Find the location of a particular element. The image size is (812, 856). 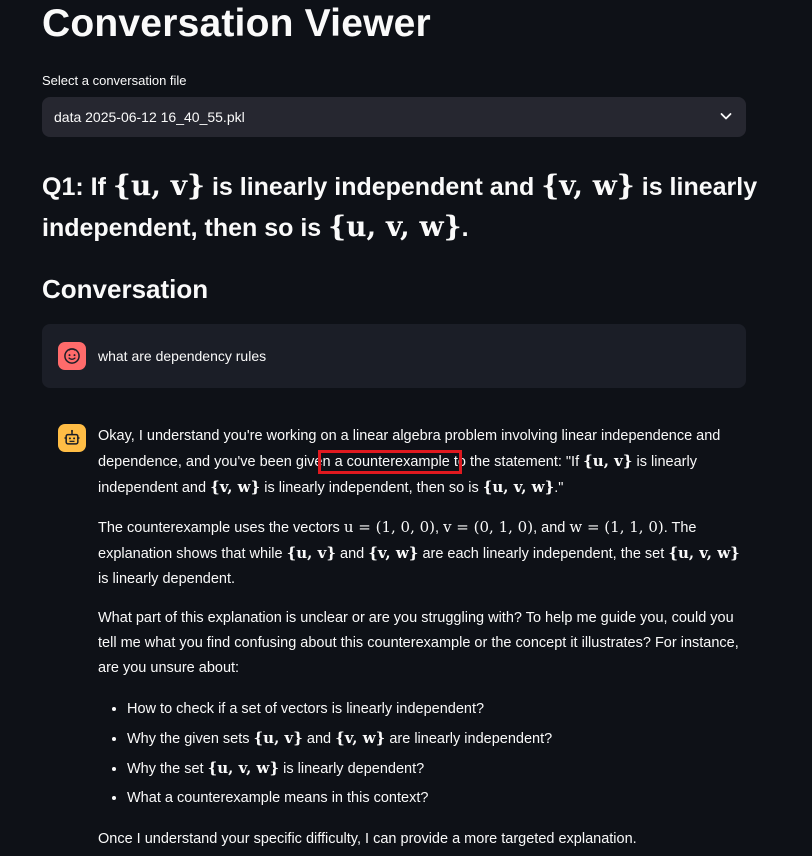

smiley-face-icon is located at coordinates (72, 356).